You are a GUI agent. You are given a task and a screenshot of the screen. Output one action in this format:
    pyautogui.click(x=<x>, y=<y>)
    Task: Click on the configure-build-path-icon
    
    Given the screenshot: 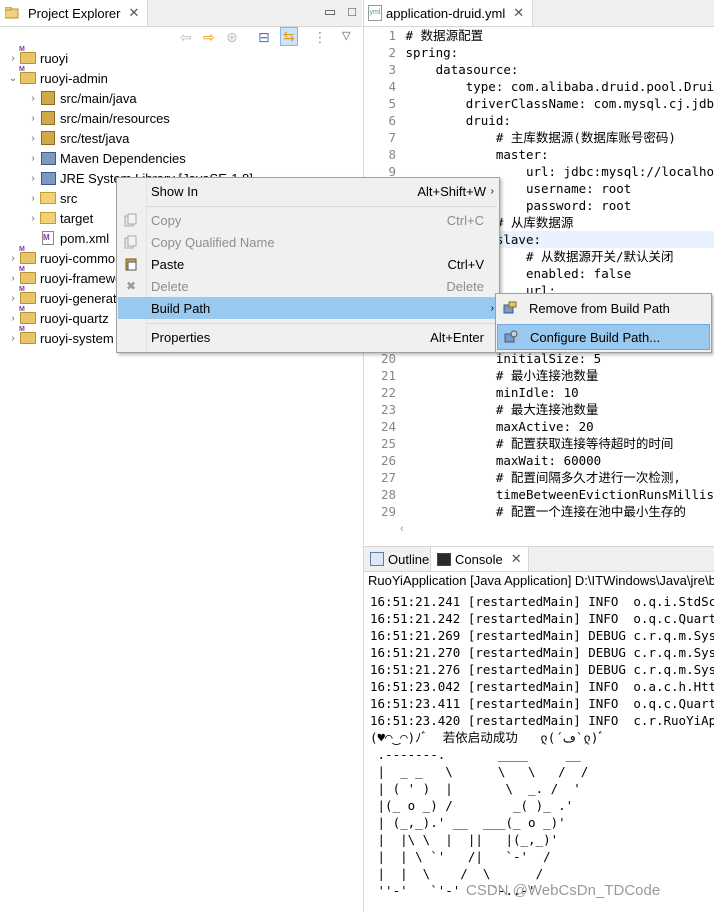 What is the action you would take?
    pyautogui.click(x=511, y=337)
    